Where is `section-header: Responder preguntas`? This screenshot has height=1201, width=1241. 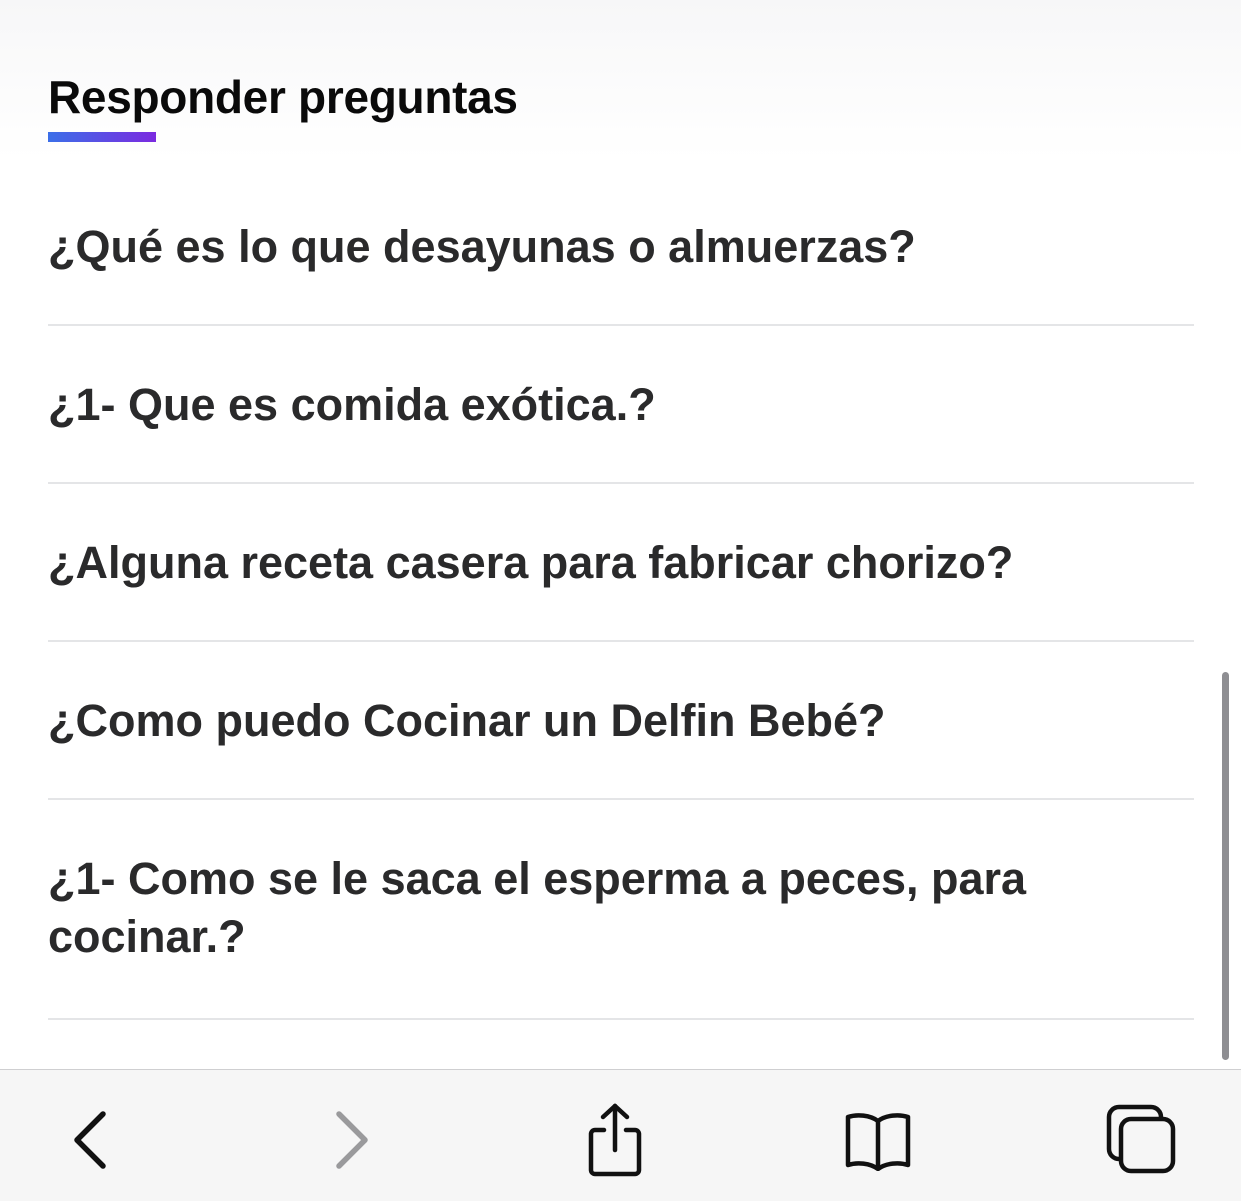
section-header: Responder preguntas is located at coordinates (283, 106).